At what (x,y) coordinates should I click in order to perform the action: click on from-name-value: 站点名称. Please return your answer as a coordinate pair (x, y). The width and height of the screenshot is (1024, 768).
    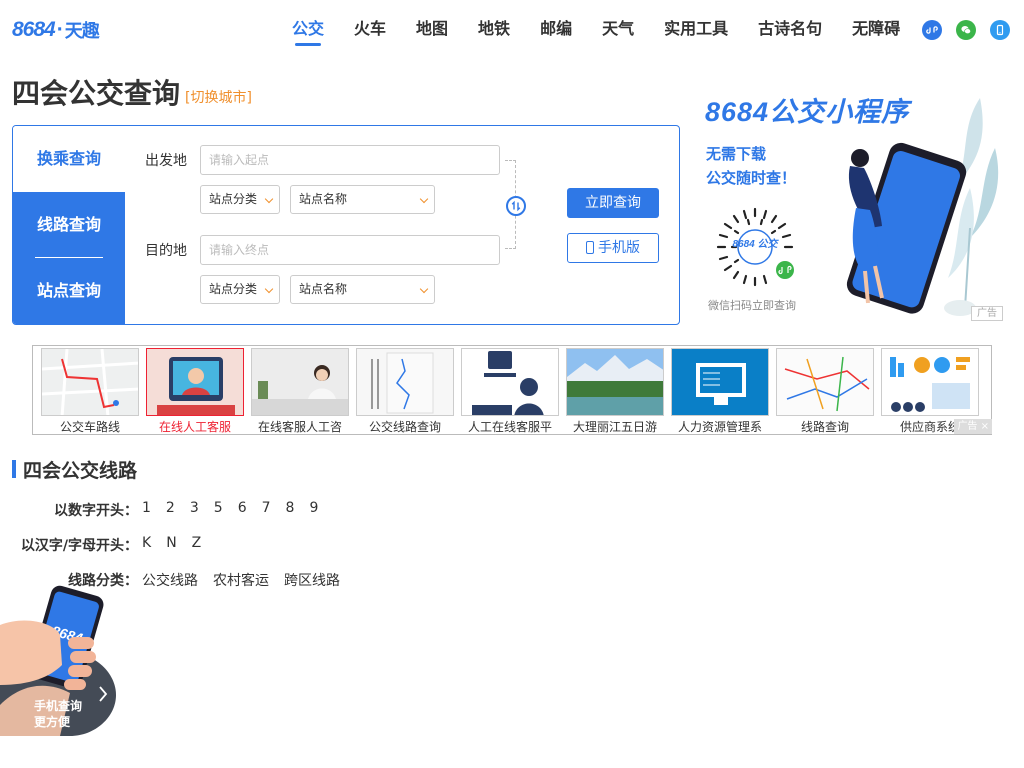
    Looking at the image, I should click on (323, 199).